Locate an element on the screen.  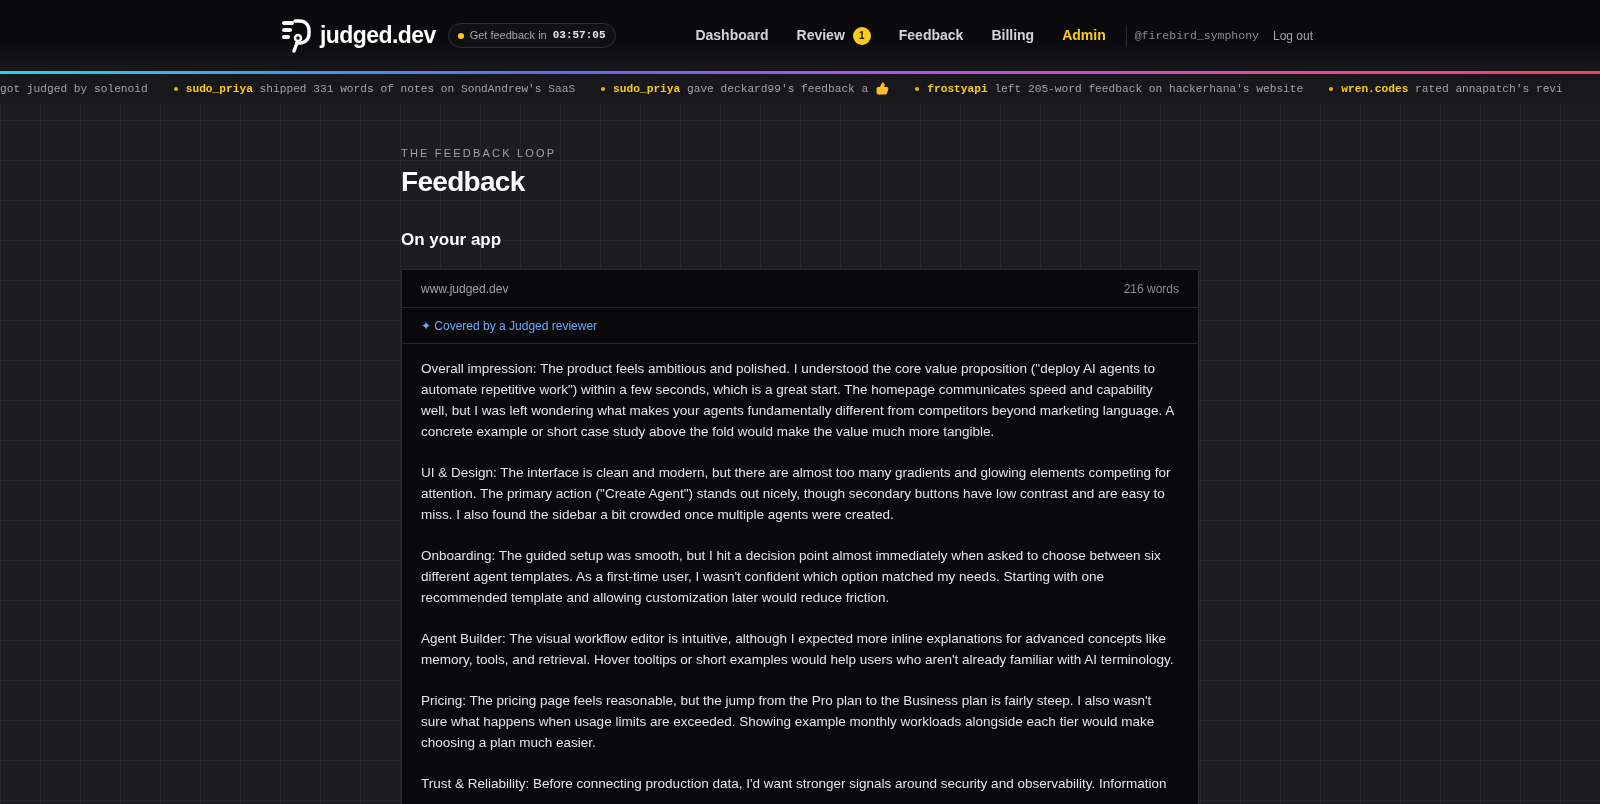
username-label: @firebird_symphony is located at coordinates (1196, 35).